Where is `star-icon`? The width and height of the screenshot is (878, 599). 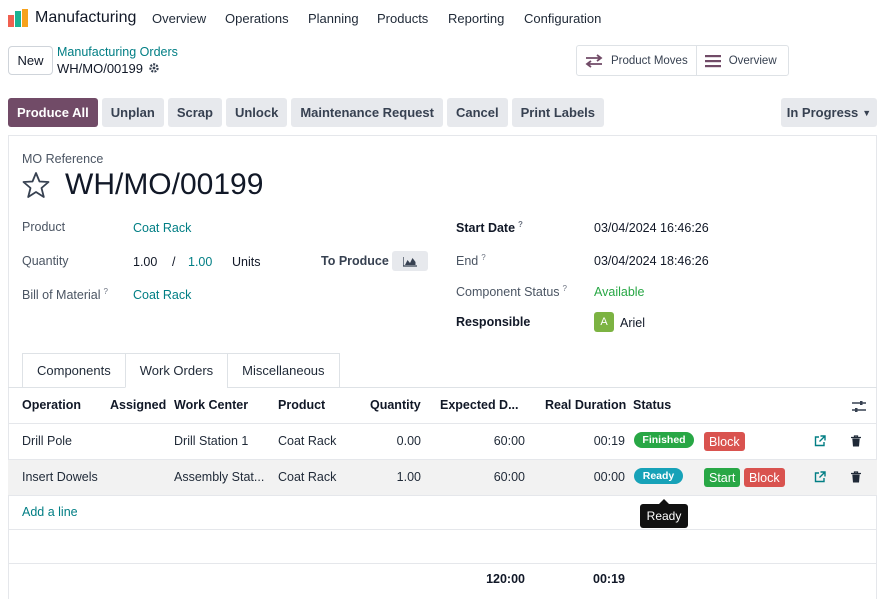
star-icon is located at coordinates (36, 185).